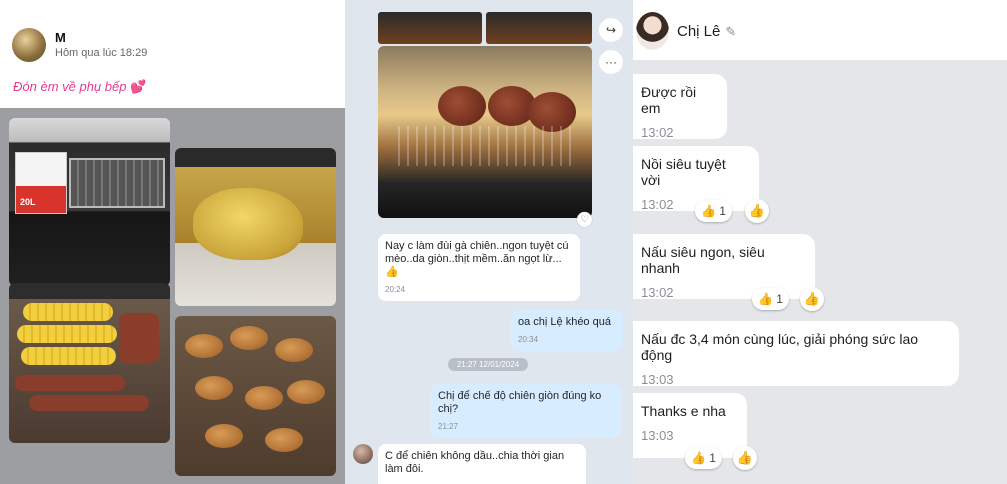  Describe the element at coordinates (528, 339) in the screenshot. I see `message-time: 20:34` at that location.